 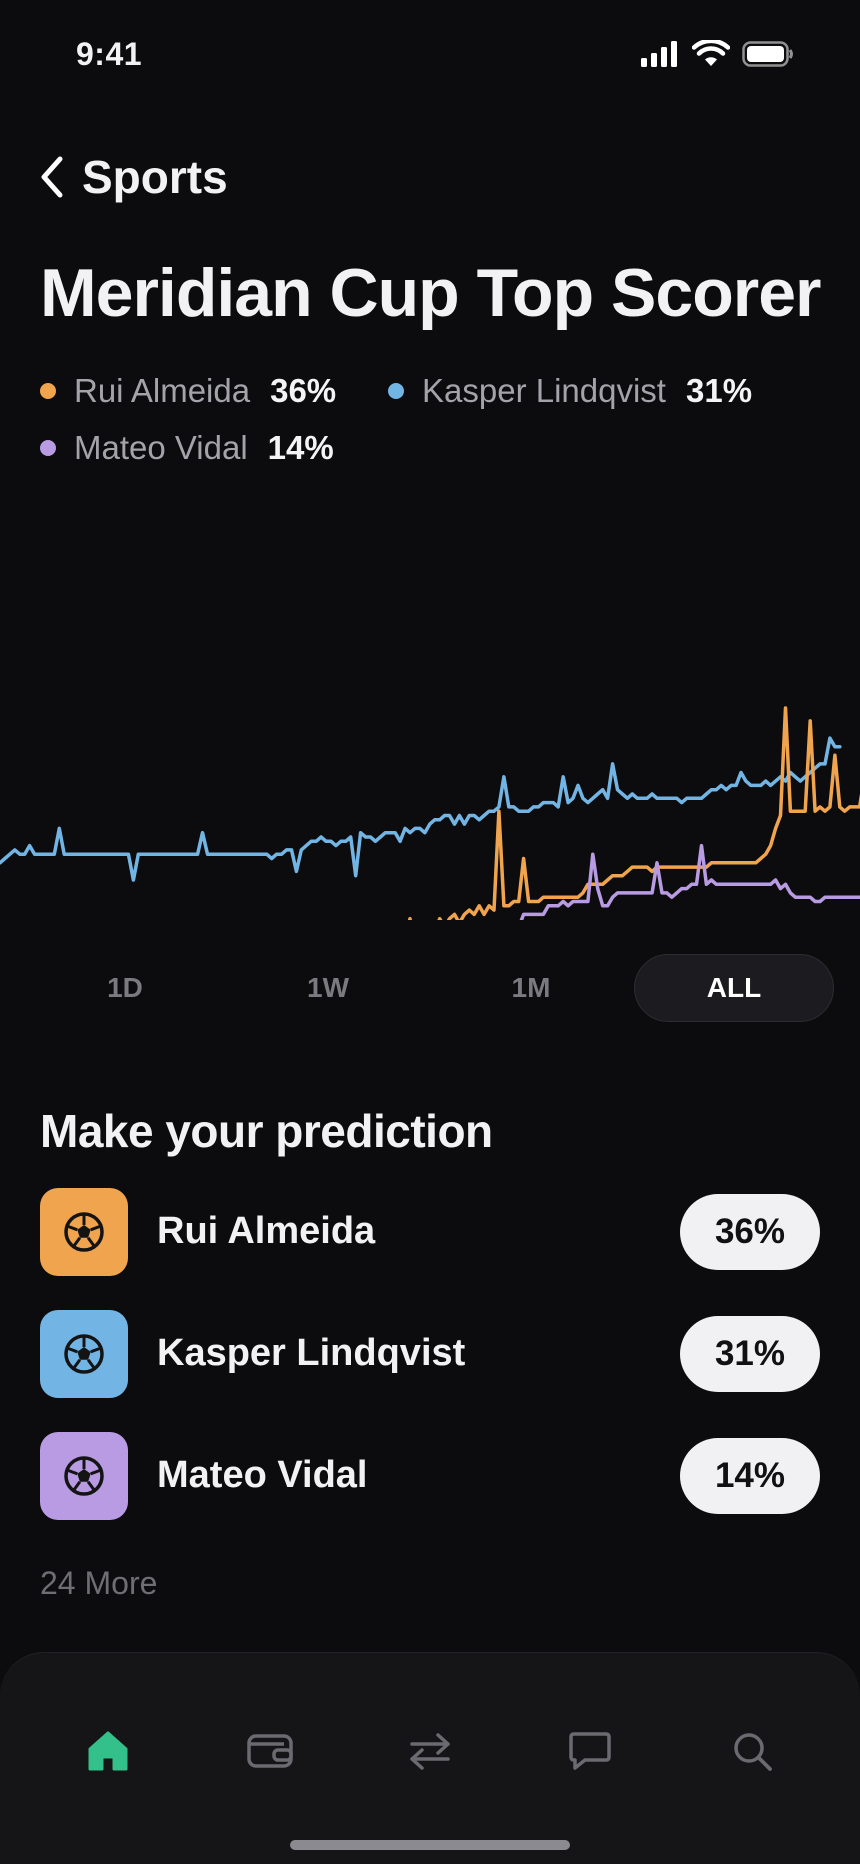 What do you see at coordinates (109, 54) in the screenshot?
I see `status-time: 9:41` at bounding box center [109, 54].